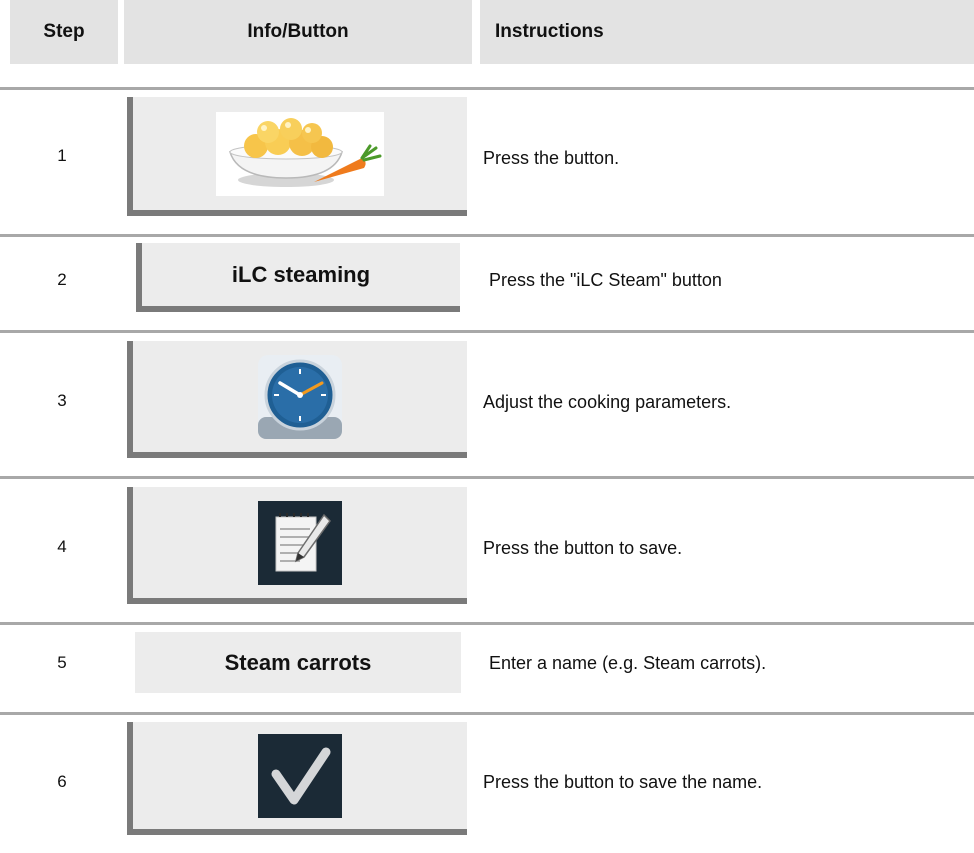  I want to click on name-field: Steam carrots, so click(298, 662).